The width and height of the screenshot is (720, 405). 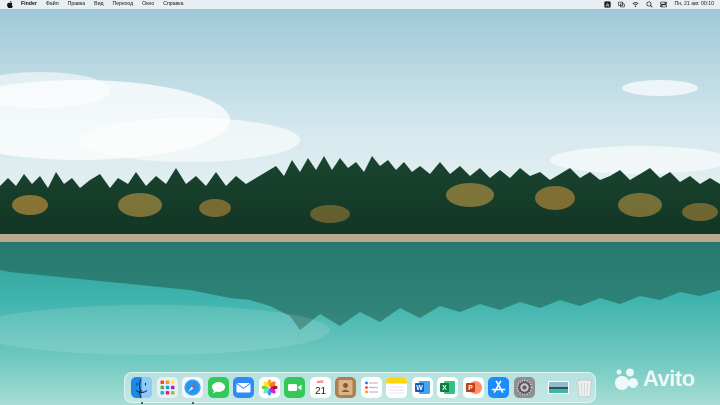 I want to click on photos-icon, so click(x=269, y=387).